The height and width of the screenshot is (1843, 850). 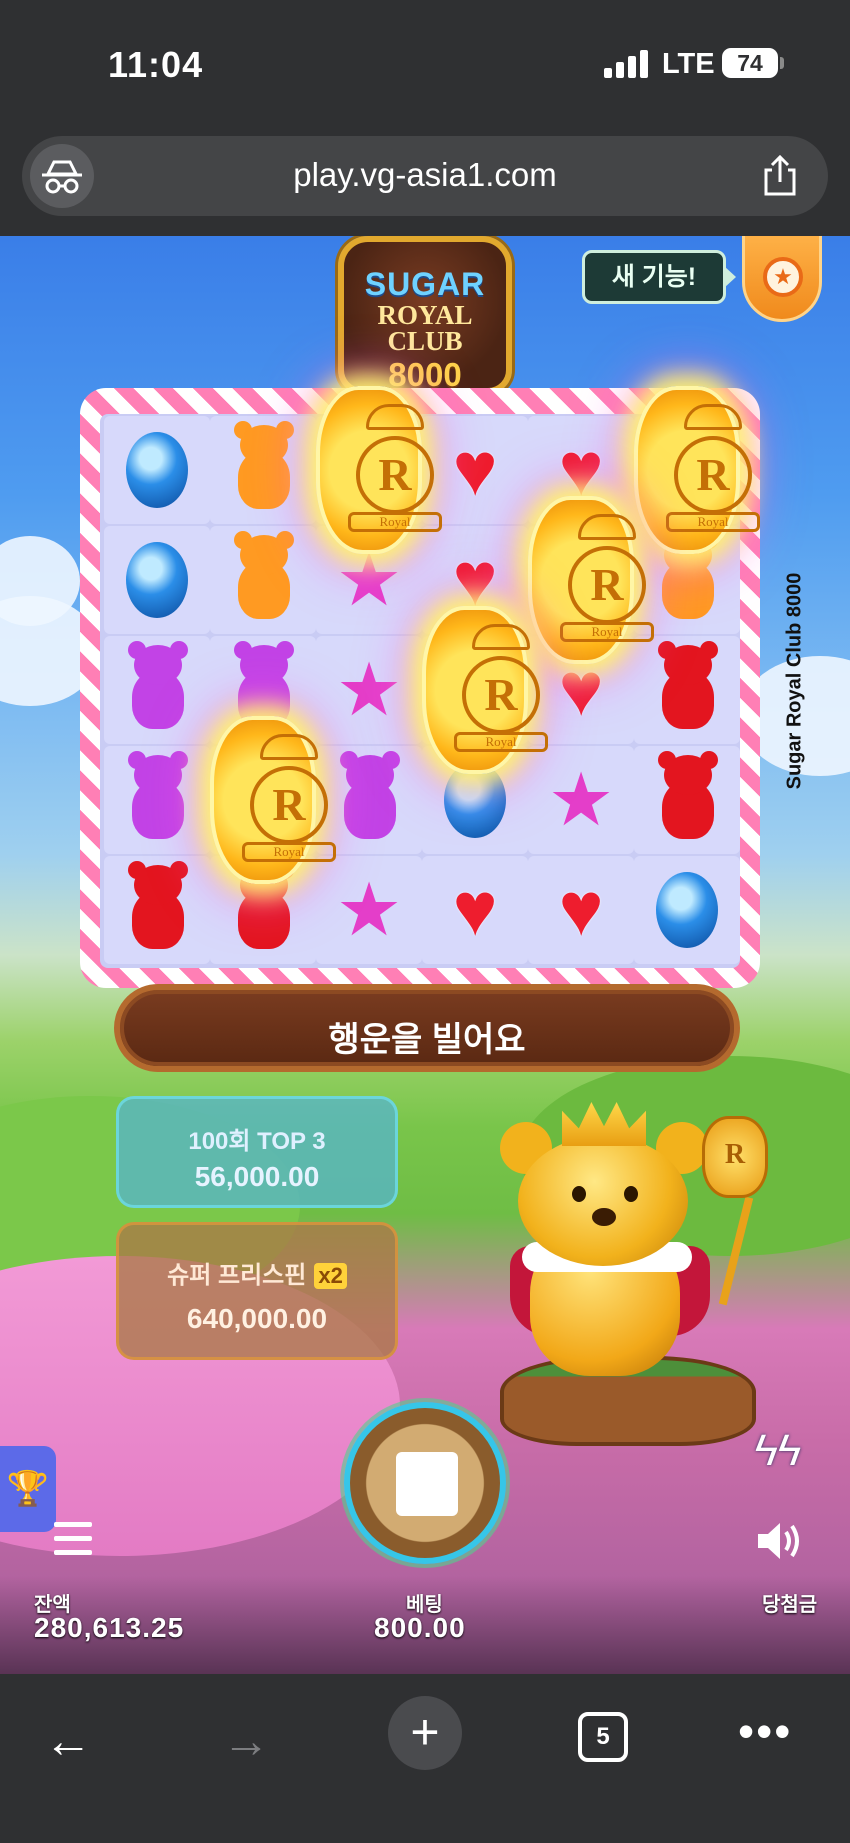 I want to click on buy-freespin-price: 640,000.00, so click(x=257, y=1318).